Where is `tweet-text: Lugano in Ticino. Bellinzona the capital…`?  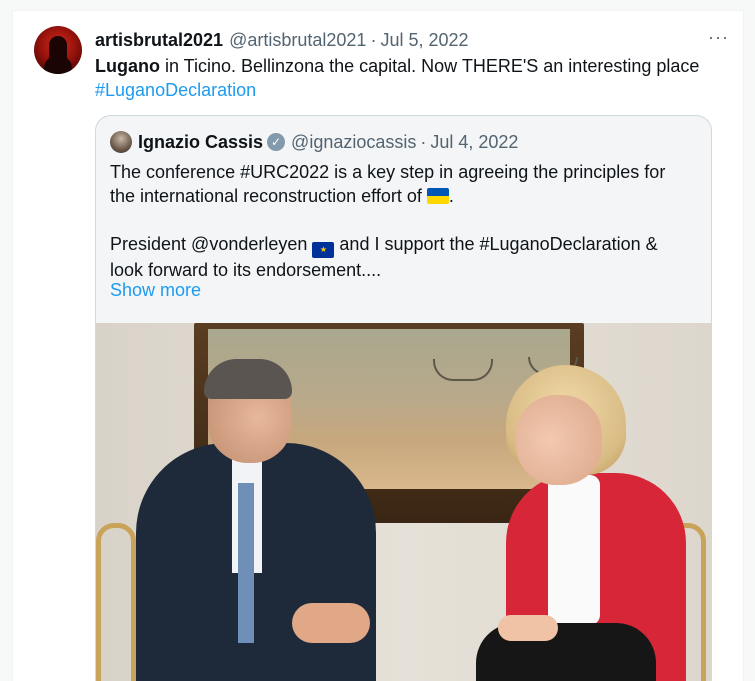
tweet-text: Lugano in Ticino. Bellinzona the capital… is located at coordinates (415, 78).